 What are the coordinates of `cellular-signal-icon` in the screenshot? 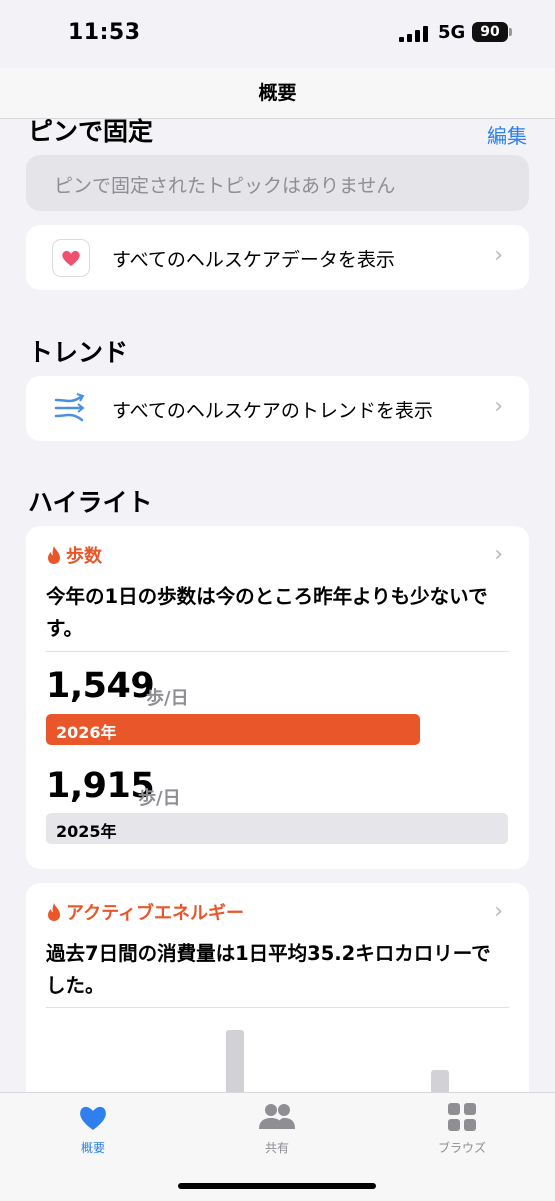 It's located at (413, 34).